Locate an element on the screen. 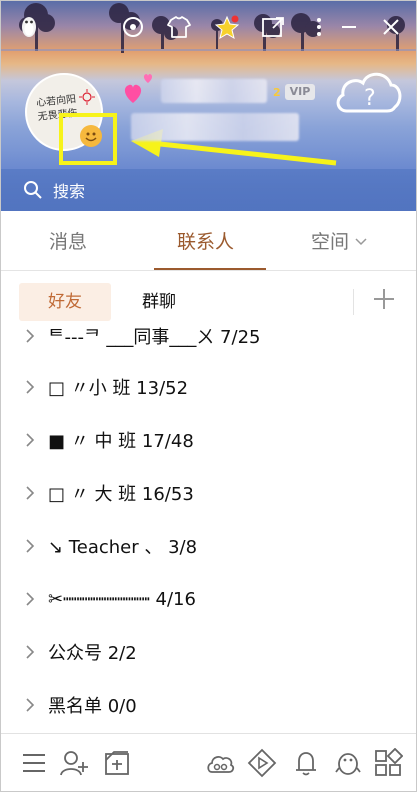 Image resolution: width=417 pixels, height=792 pixels. star-icon is located at coordinates (227, 27).